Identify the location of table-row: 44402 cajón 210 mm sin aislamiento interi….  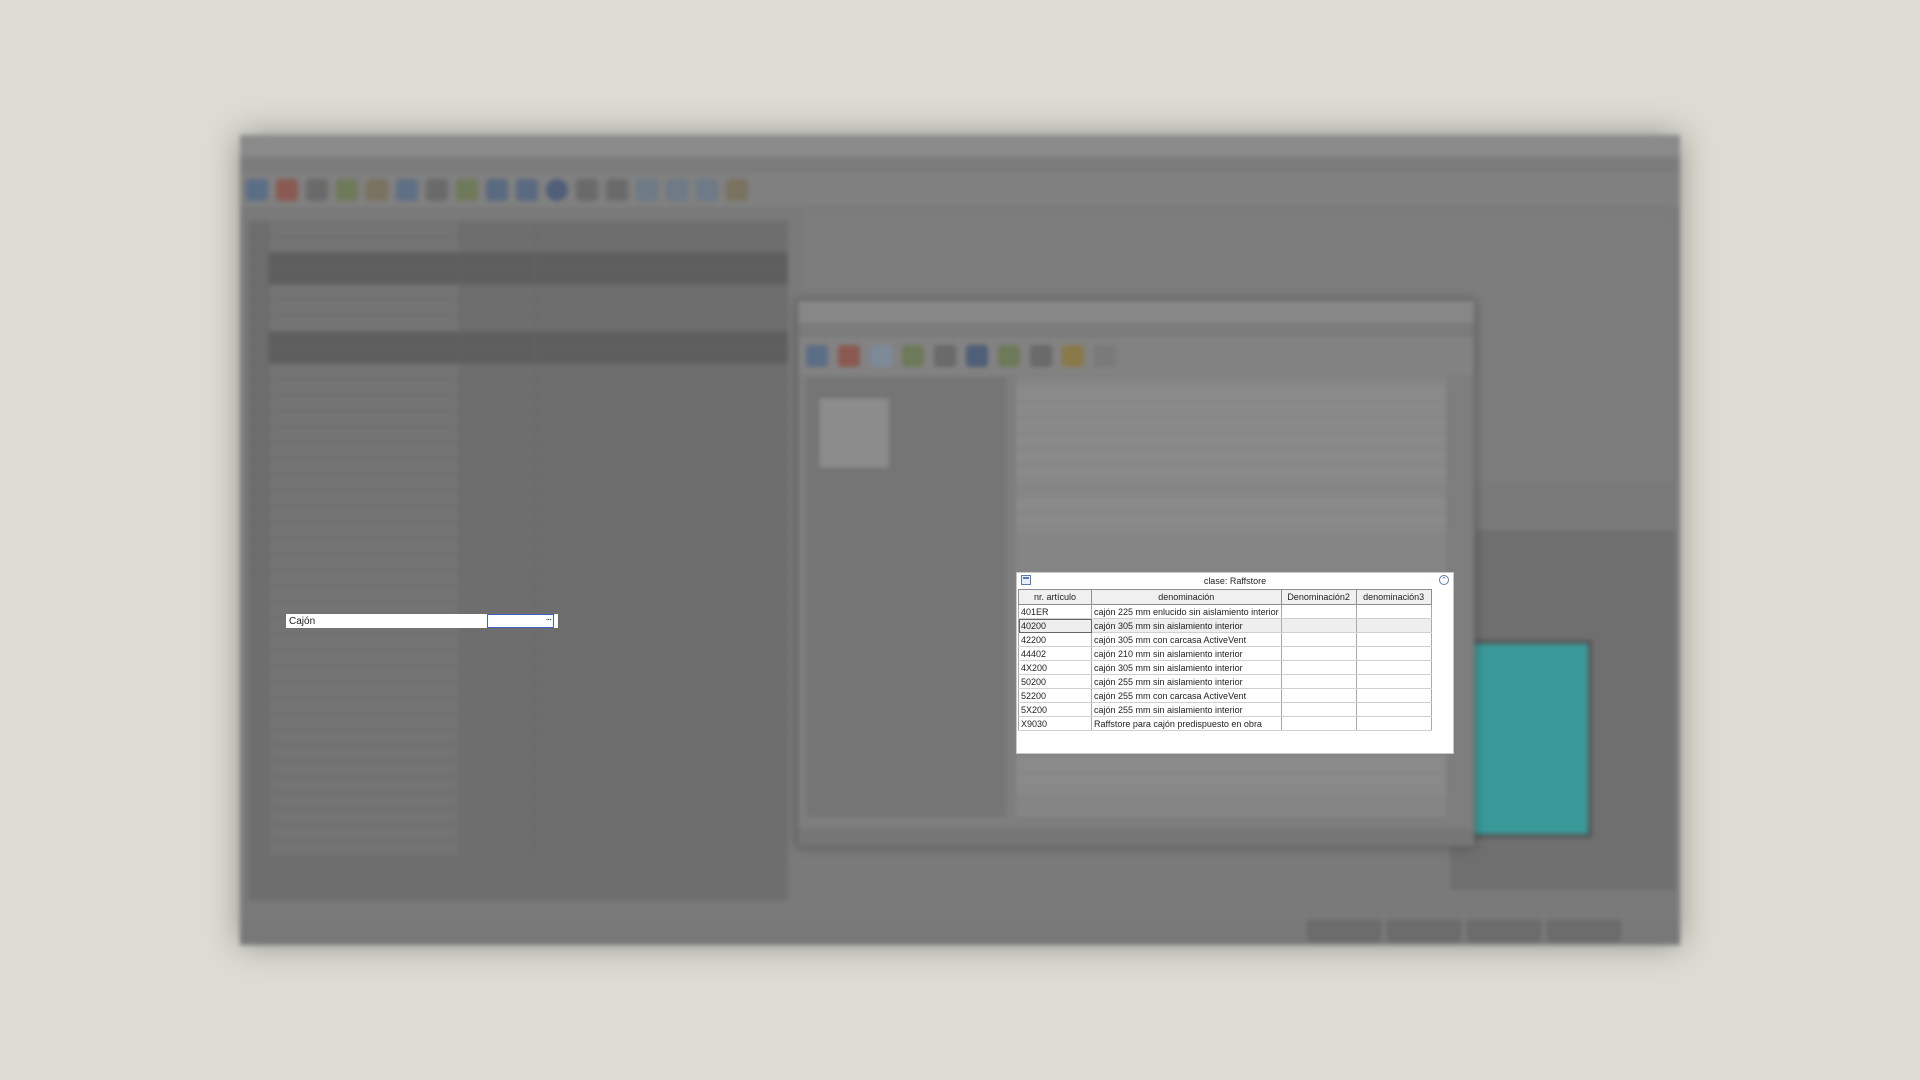
(1225, 653).